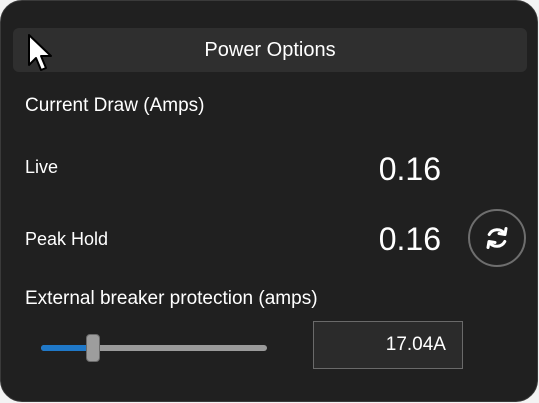 The width and height of the screenshot is (539, 403). What do you see at coordinates (115, 105) in the screenshot?
I see `current-draw-label: Current Draw (Amps)` at bounding box center [115, 105].